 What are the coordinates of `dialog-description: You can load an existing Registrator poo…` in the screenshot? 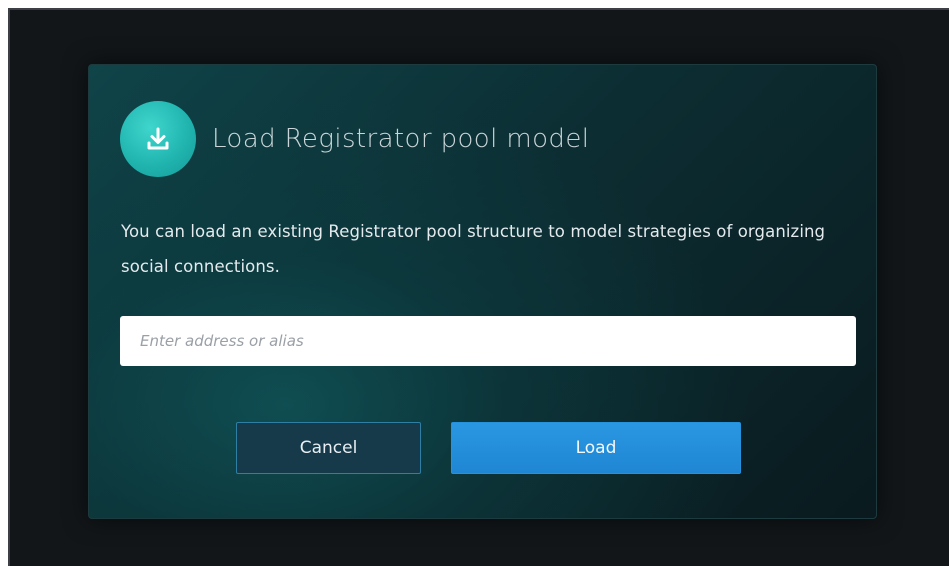 It's located at (473, 249).